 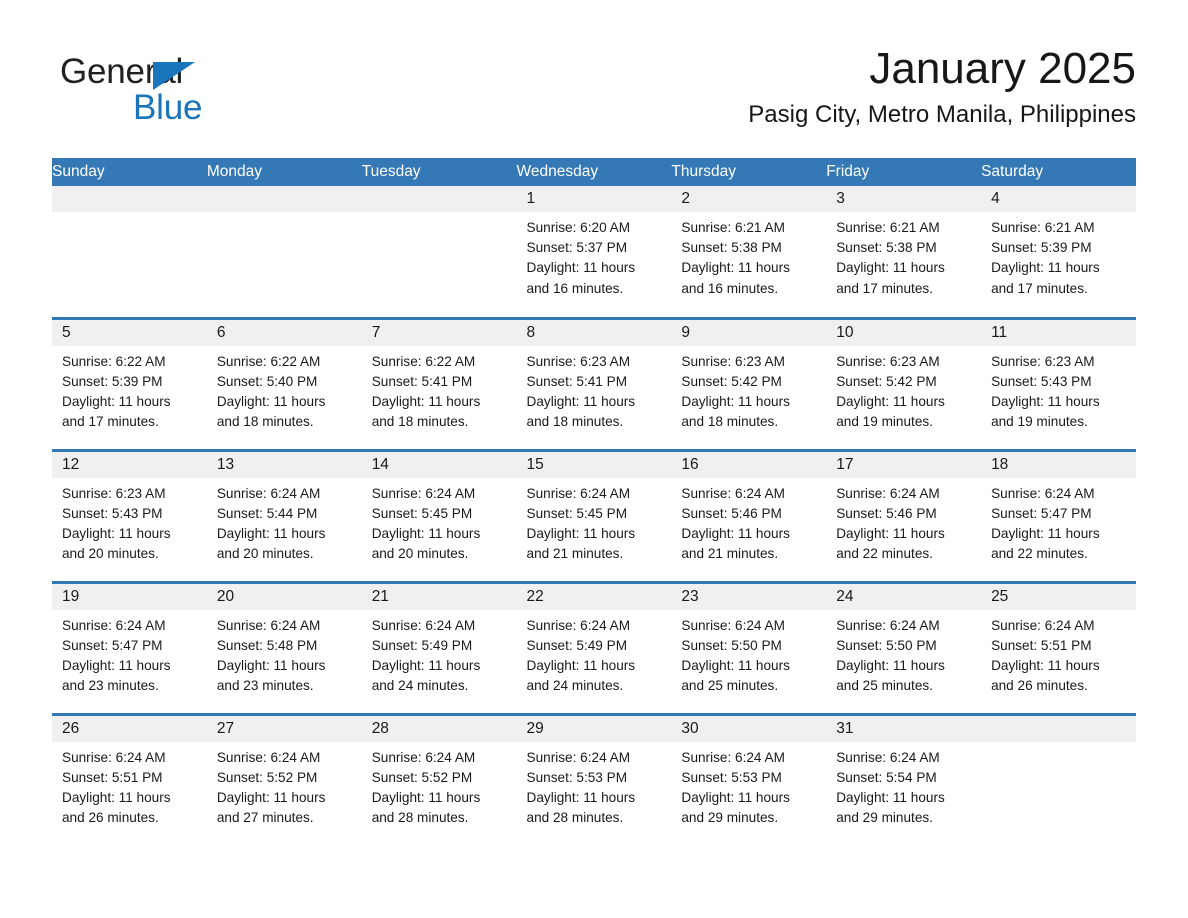 I want to click on day-number: 24, so click(x=904, y=596).